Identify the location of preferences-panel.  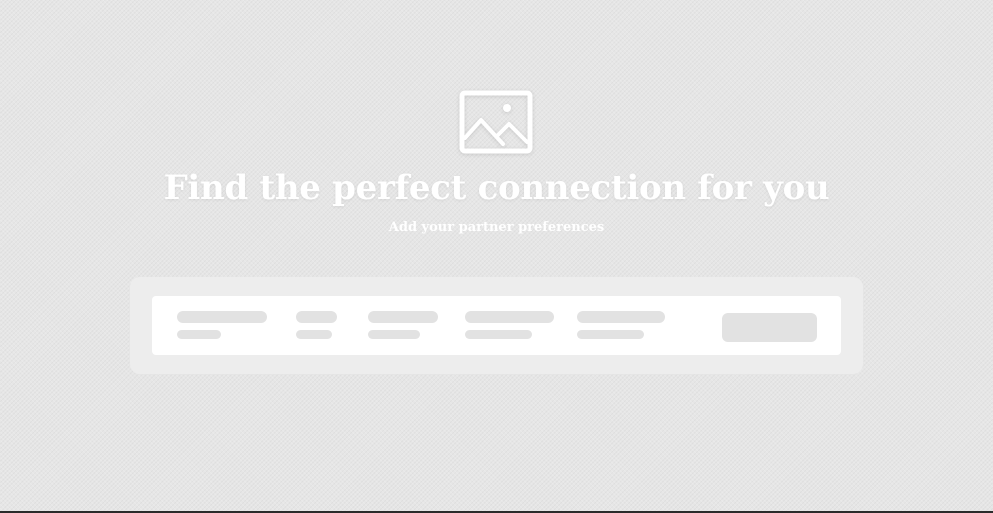
(496, 325).